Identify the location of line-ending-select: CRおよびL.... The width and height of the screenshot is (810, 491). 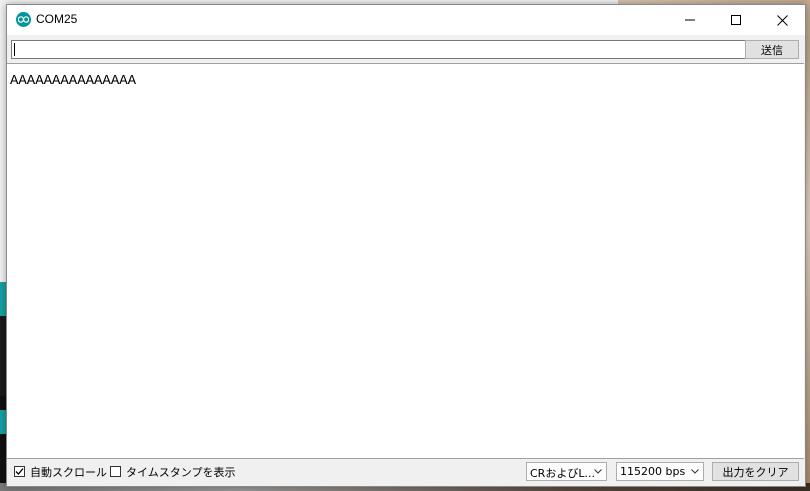
(566, 471).